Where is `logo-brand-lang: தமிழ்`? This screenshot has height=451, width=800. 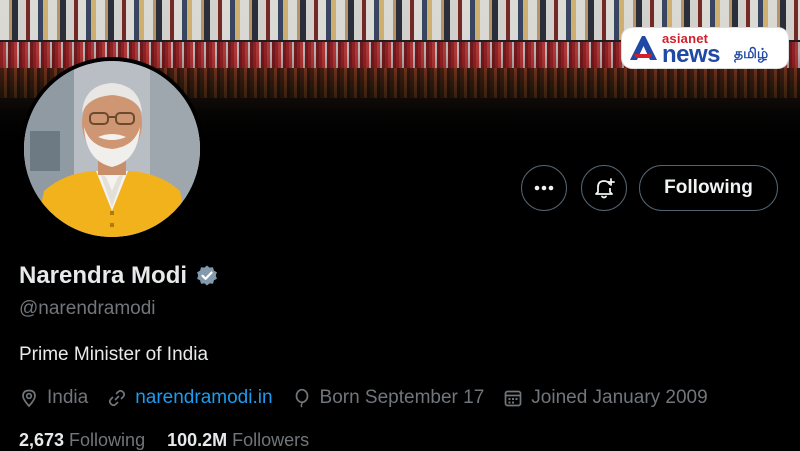 logo-brand-lang: தமிழ் is located at coordinates (751, 53).